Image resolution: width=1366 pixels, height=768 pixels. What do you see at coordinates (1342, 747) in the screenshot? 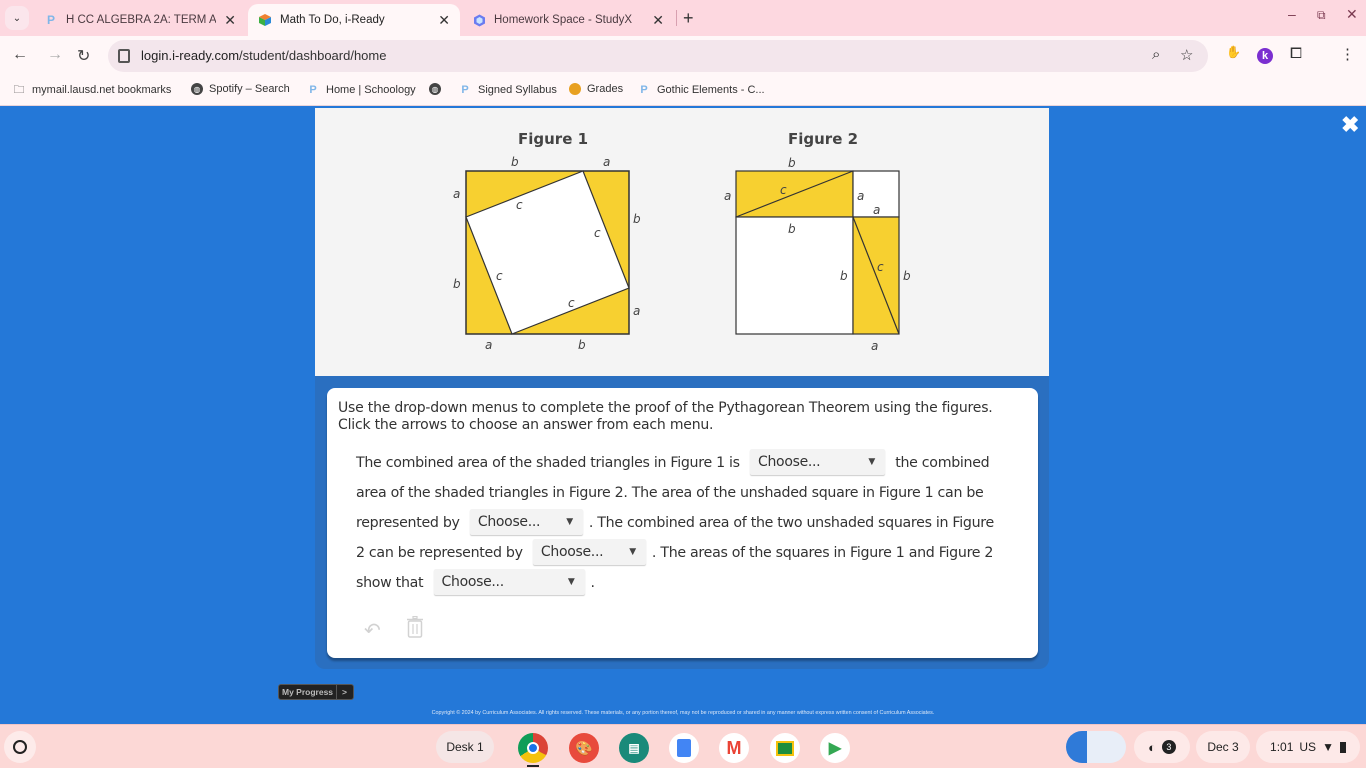
I see `battery-icon` at bounding box center [1342, 747].